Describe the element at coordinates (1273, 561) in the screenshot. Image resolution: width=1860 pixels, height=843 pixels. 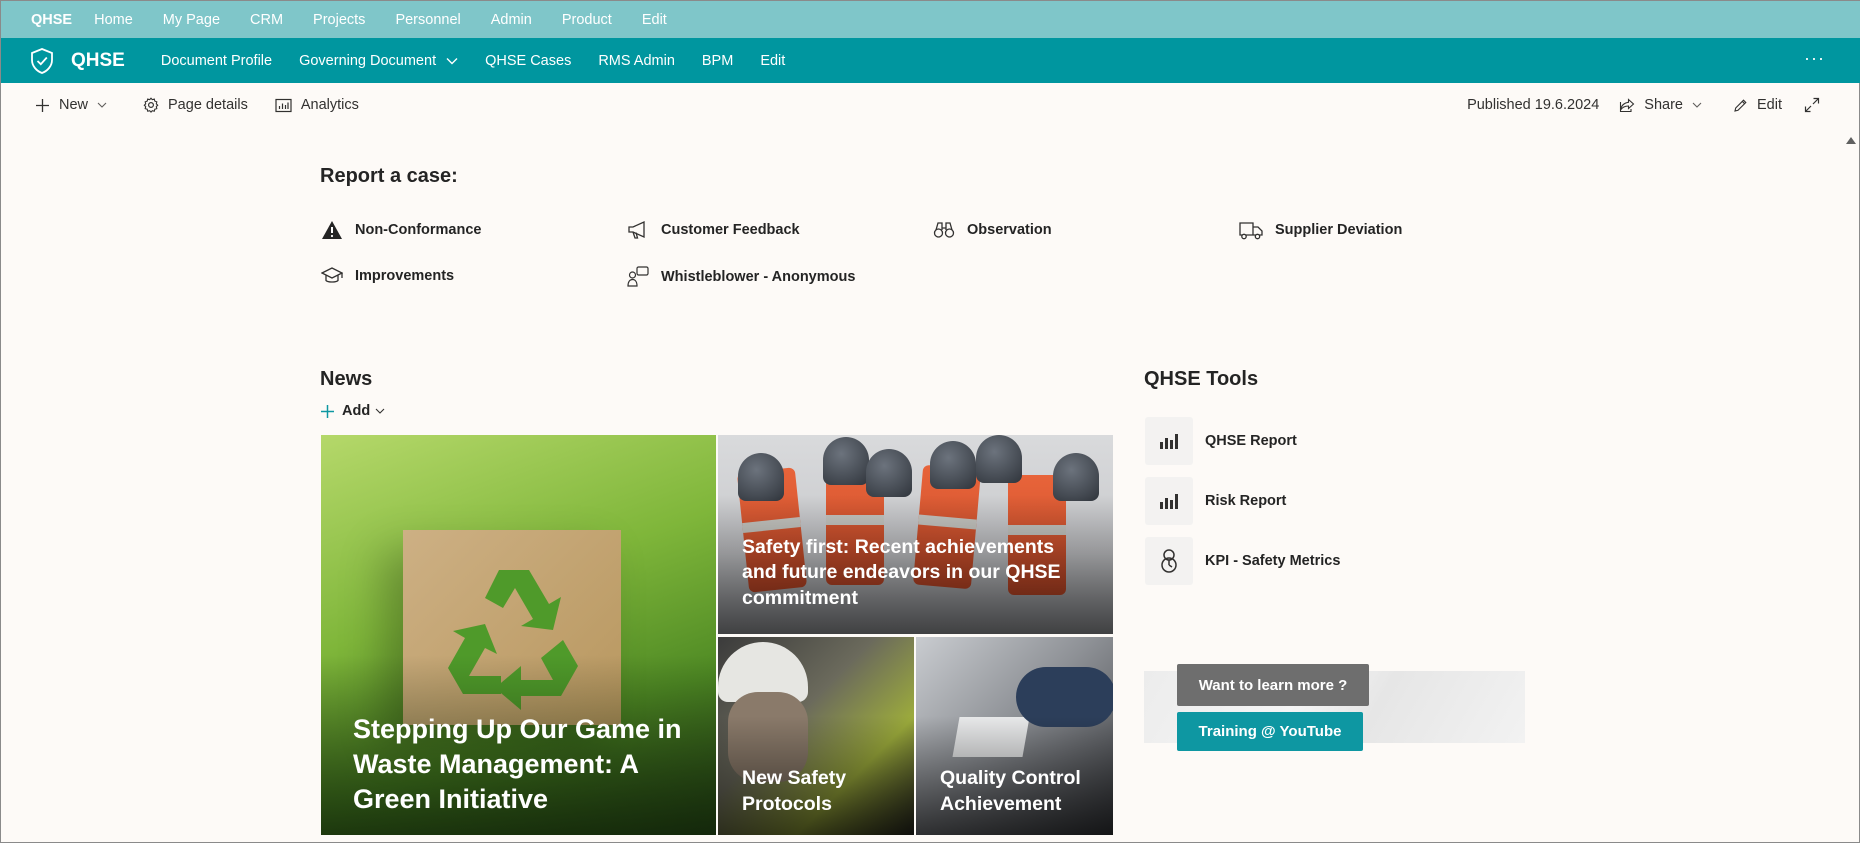
I see `tool-label: KPI - Safety Metrics` at that location.